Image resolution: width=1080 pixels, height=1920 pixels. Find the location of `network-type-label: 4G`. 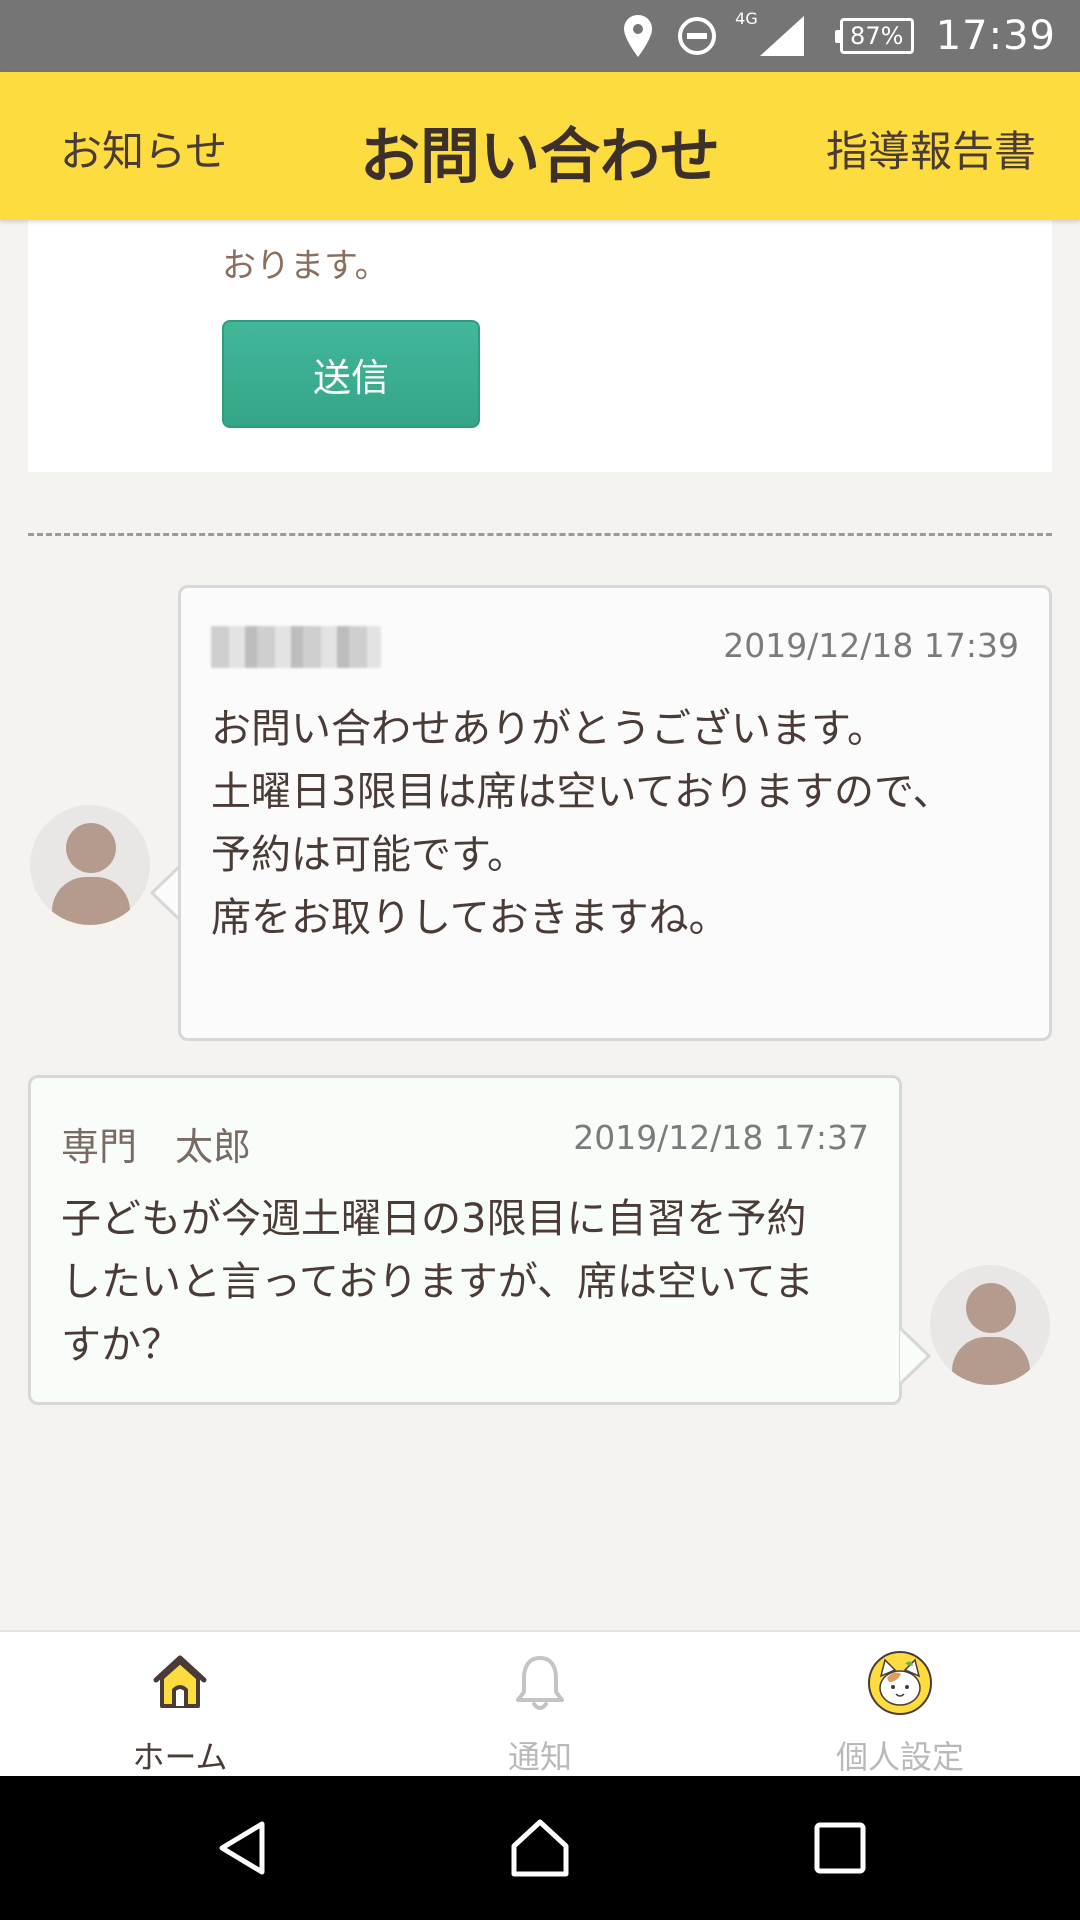

network-type-label: 4G is located at coordinates (746, 18).